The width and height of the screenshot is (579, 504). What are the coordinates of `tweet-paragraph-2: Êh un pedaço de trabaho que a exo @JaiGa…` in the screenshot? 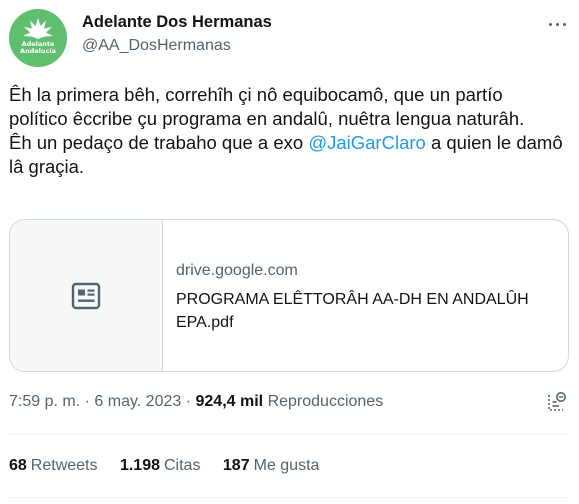 It's located at (287, 155).